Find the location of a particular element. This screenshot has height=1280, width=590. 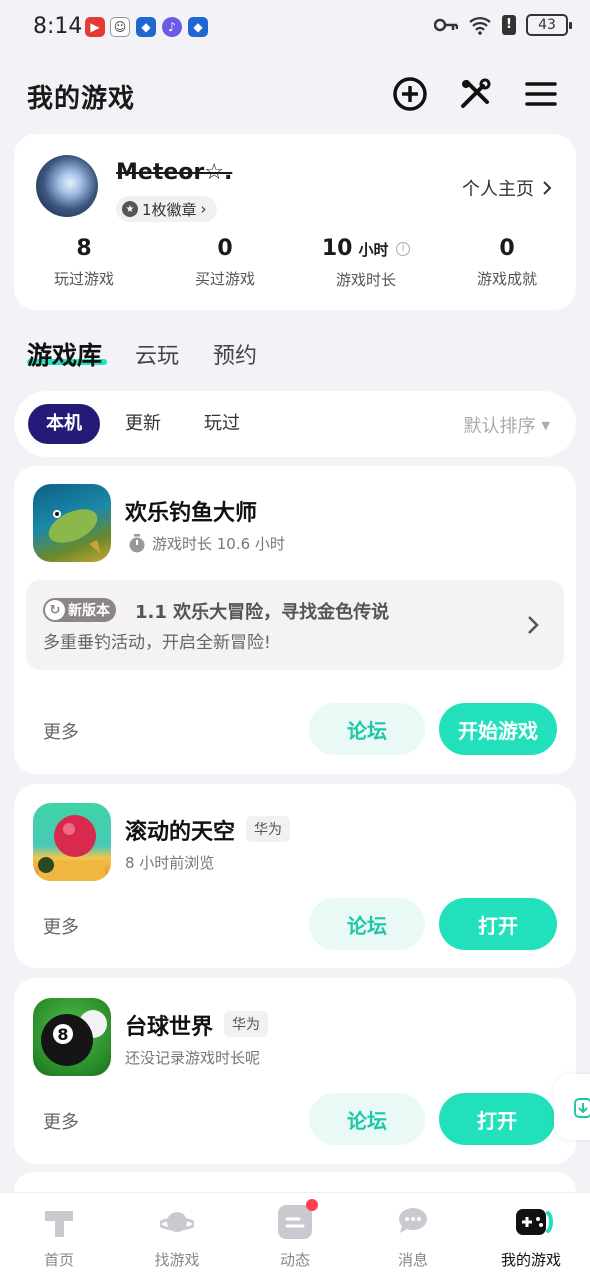

badge-count-button: ★ 1枚徽章 › is located at coordinates (166, 209).